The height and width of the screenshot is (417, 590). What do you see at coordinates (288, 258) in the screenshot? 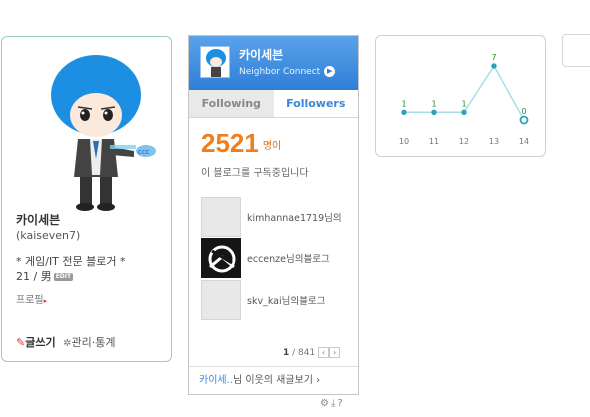
I see `follower-name: eccenze님의블로그` at bounding box center [288, 258].